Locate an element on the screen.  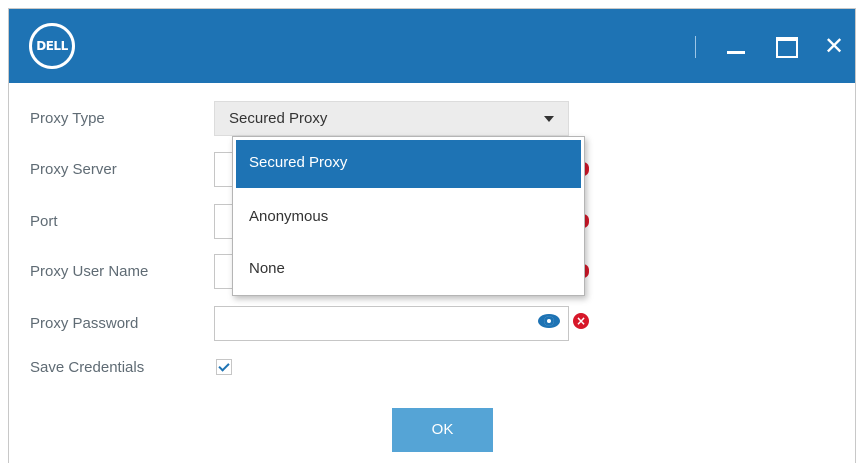
logo-text: DELL is located at coordinates (52, 46).